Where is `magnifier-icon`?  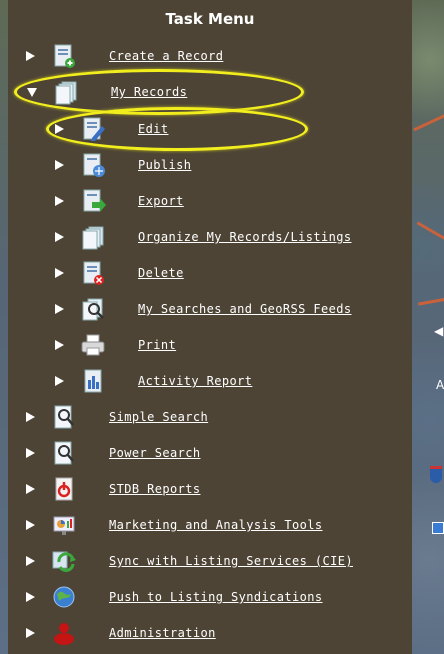
magnifier-icon is located at coordinates (64, 417).